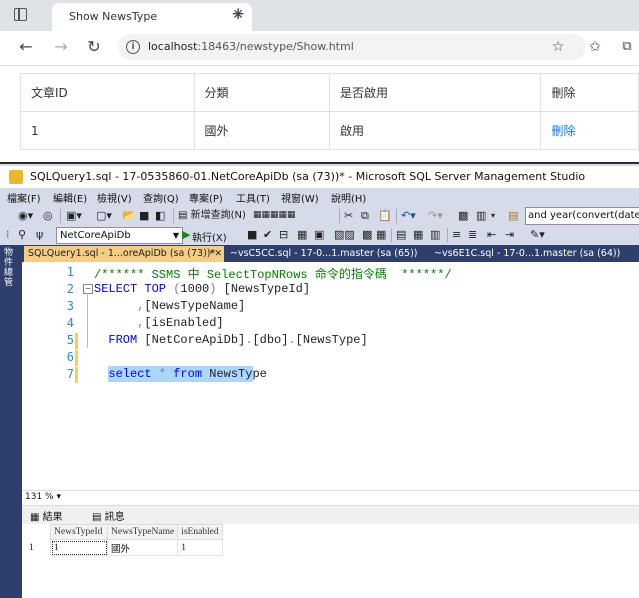 Image resolution: width=639 pixels, height=598 pixels. Describe the element at coordinates (252, 234) in the screenshot. I see `stop-icon: ■` at that location.